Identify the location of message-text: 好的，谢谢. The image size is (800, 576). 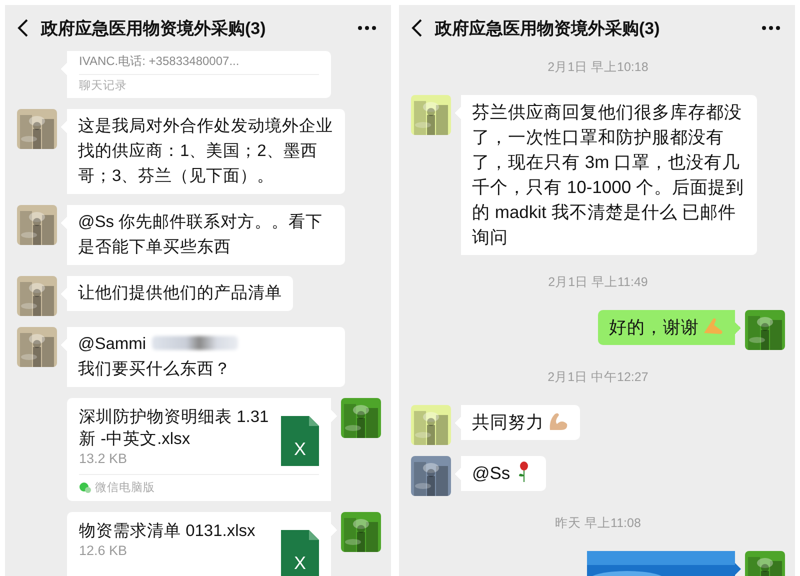
(654, 327).